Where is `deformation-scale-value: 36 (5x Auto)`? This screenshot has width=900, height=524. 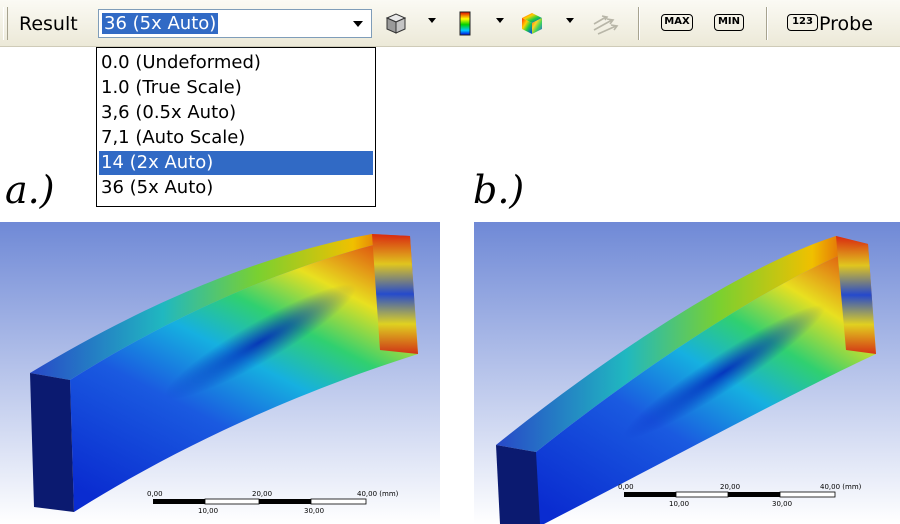 deformation-scale-value: 36 (5x Auto) is located at coordinates (160, 23).